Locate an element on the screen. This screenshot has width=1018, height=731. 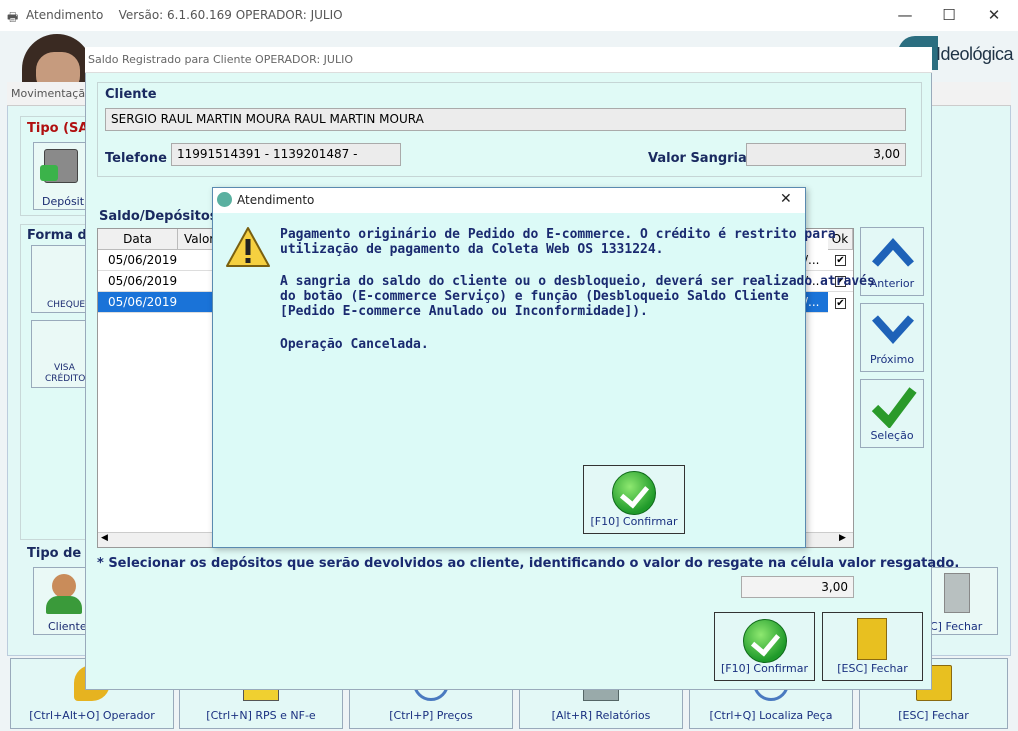
telefone-label: Telefone is located at coordinates (136, 158).